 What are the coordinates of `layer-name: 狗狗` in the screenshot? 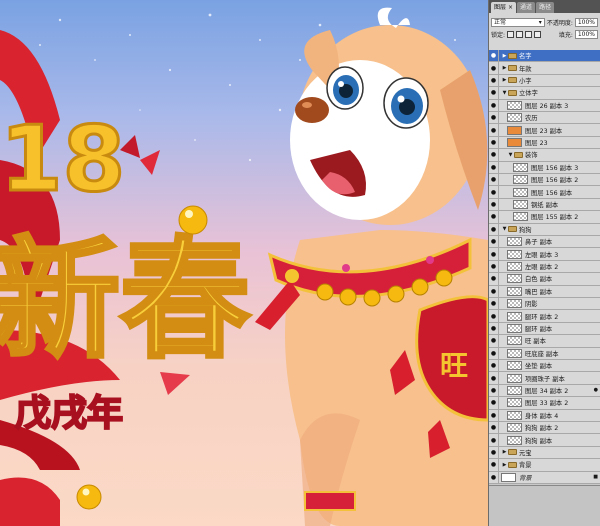 It's located at (525, 230).